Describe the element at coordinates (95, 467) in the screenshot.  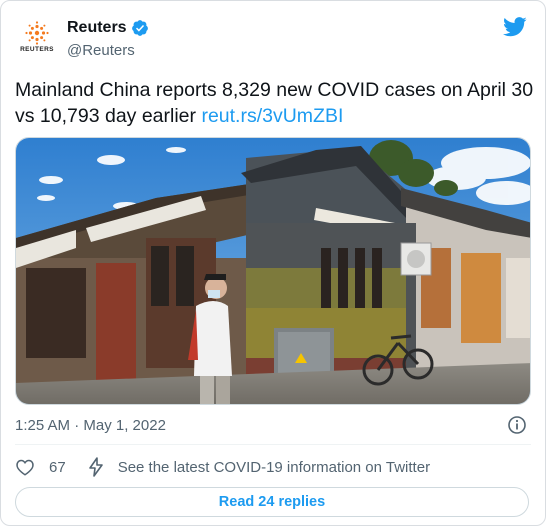
I see `lightning-icon` at that location.